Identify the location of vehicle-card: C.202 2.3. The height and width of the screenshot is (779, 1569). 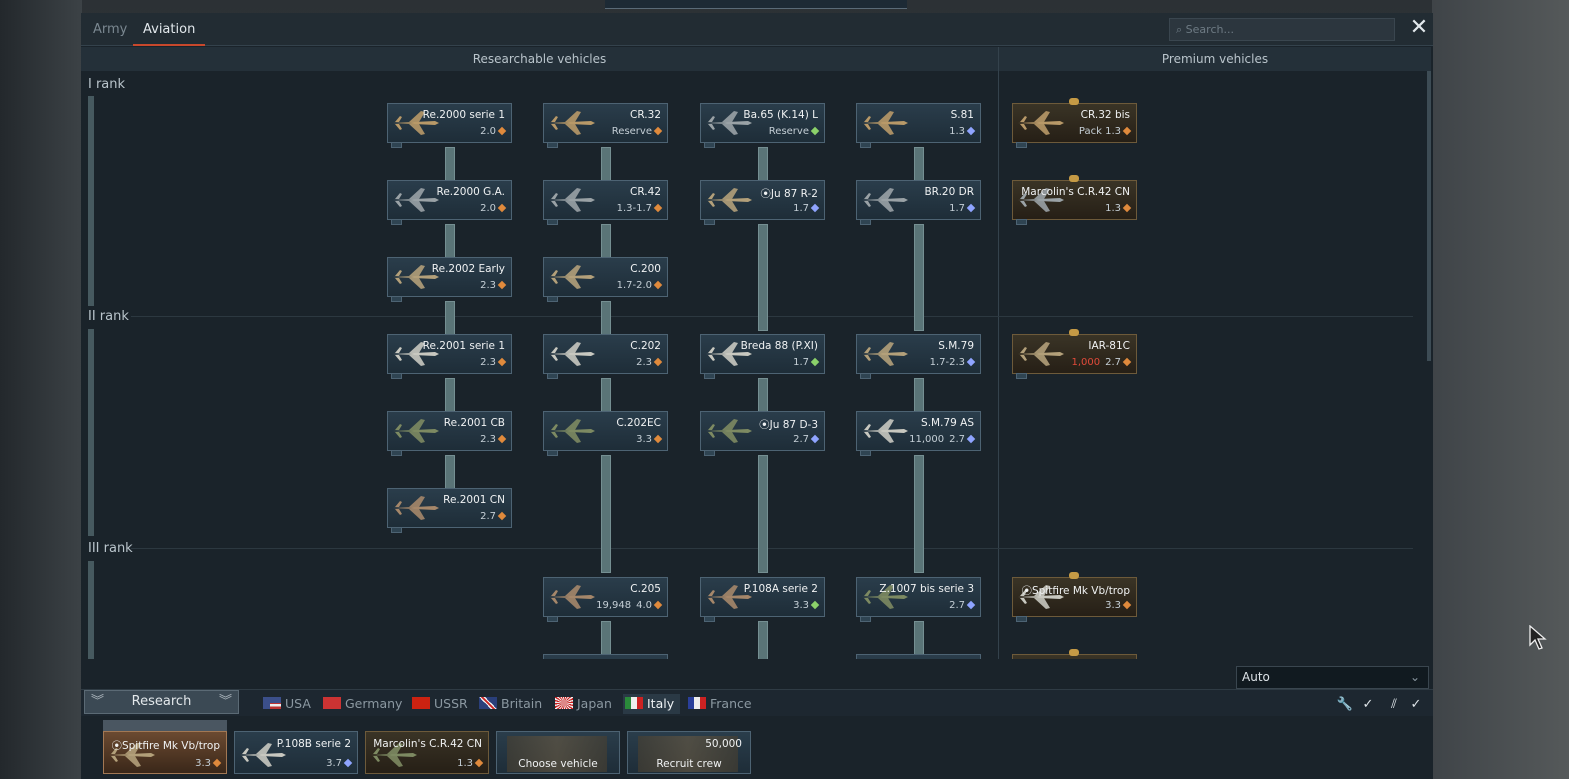
(605, 356).